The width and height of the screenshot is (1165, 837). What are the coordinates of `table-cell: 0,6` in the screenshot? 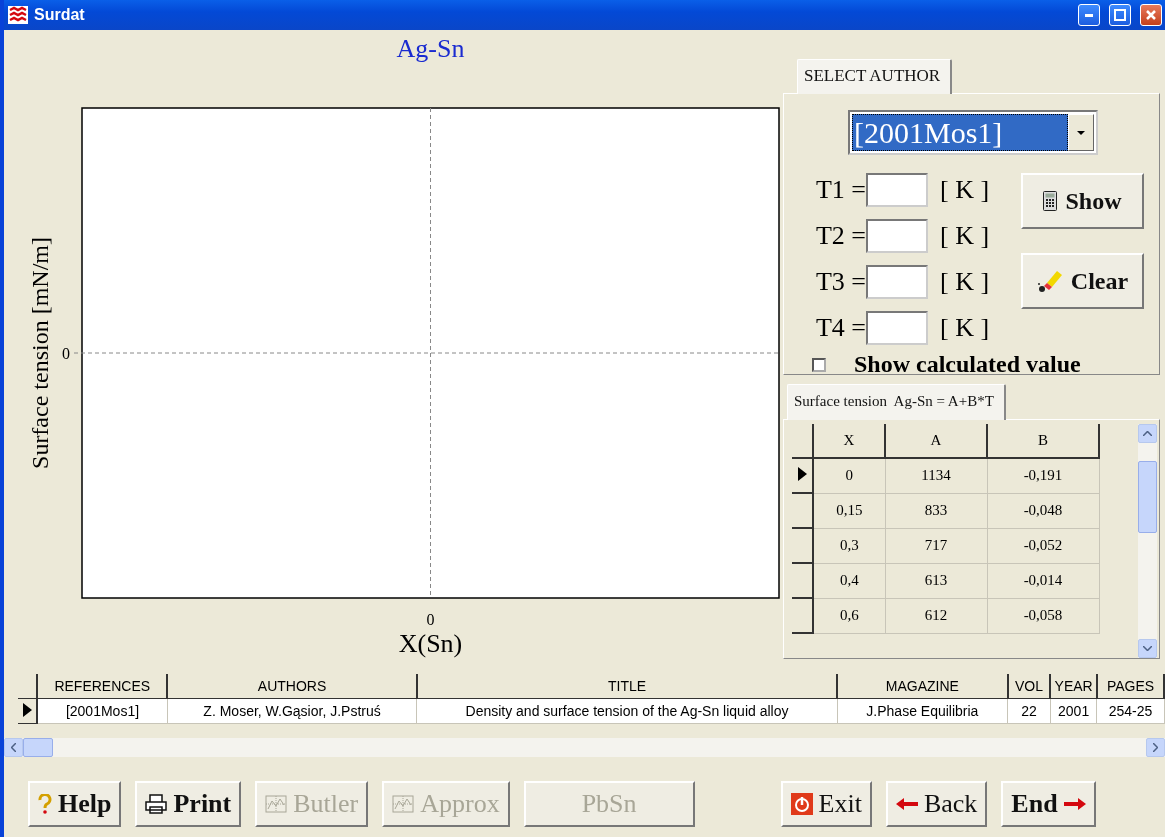 It's located at (849, 615).